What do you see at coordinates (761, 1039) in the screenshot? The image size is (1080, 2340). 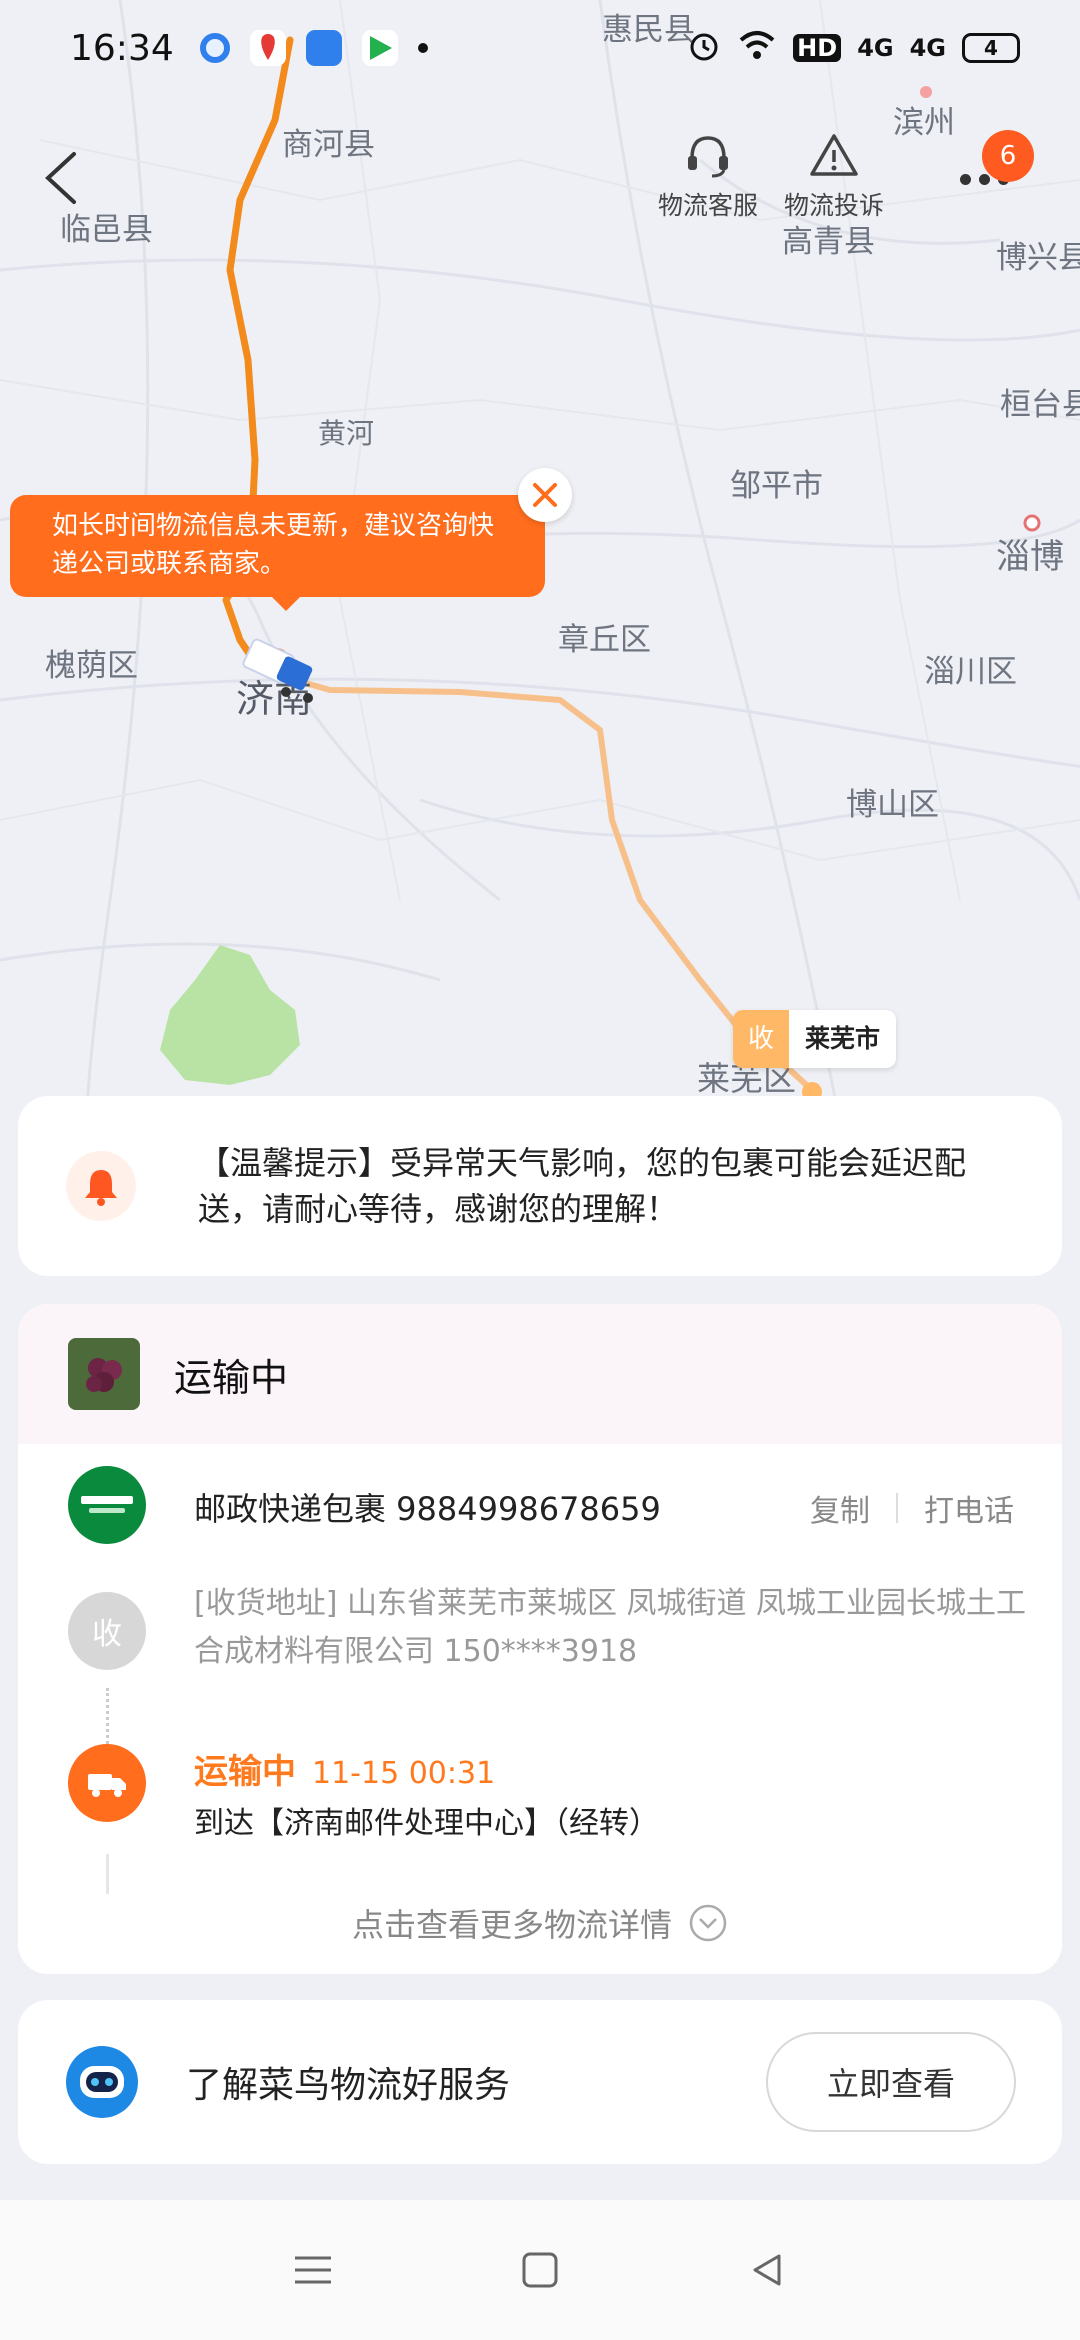 I see `receive-tag: 收` at bounding box center [761, 1039].